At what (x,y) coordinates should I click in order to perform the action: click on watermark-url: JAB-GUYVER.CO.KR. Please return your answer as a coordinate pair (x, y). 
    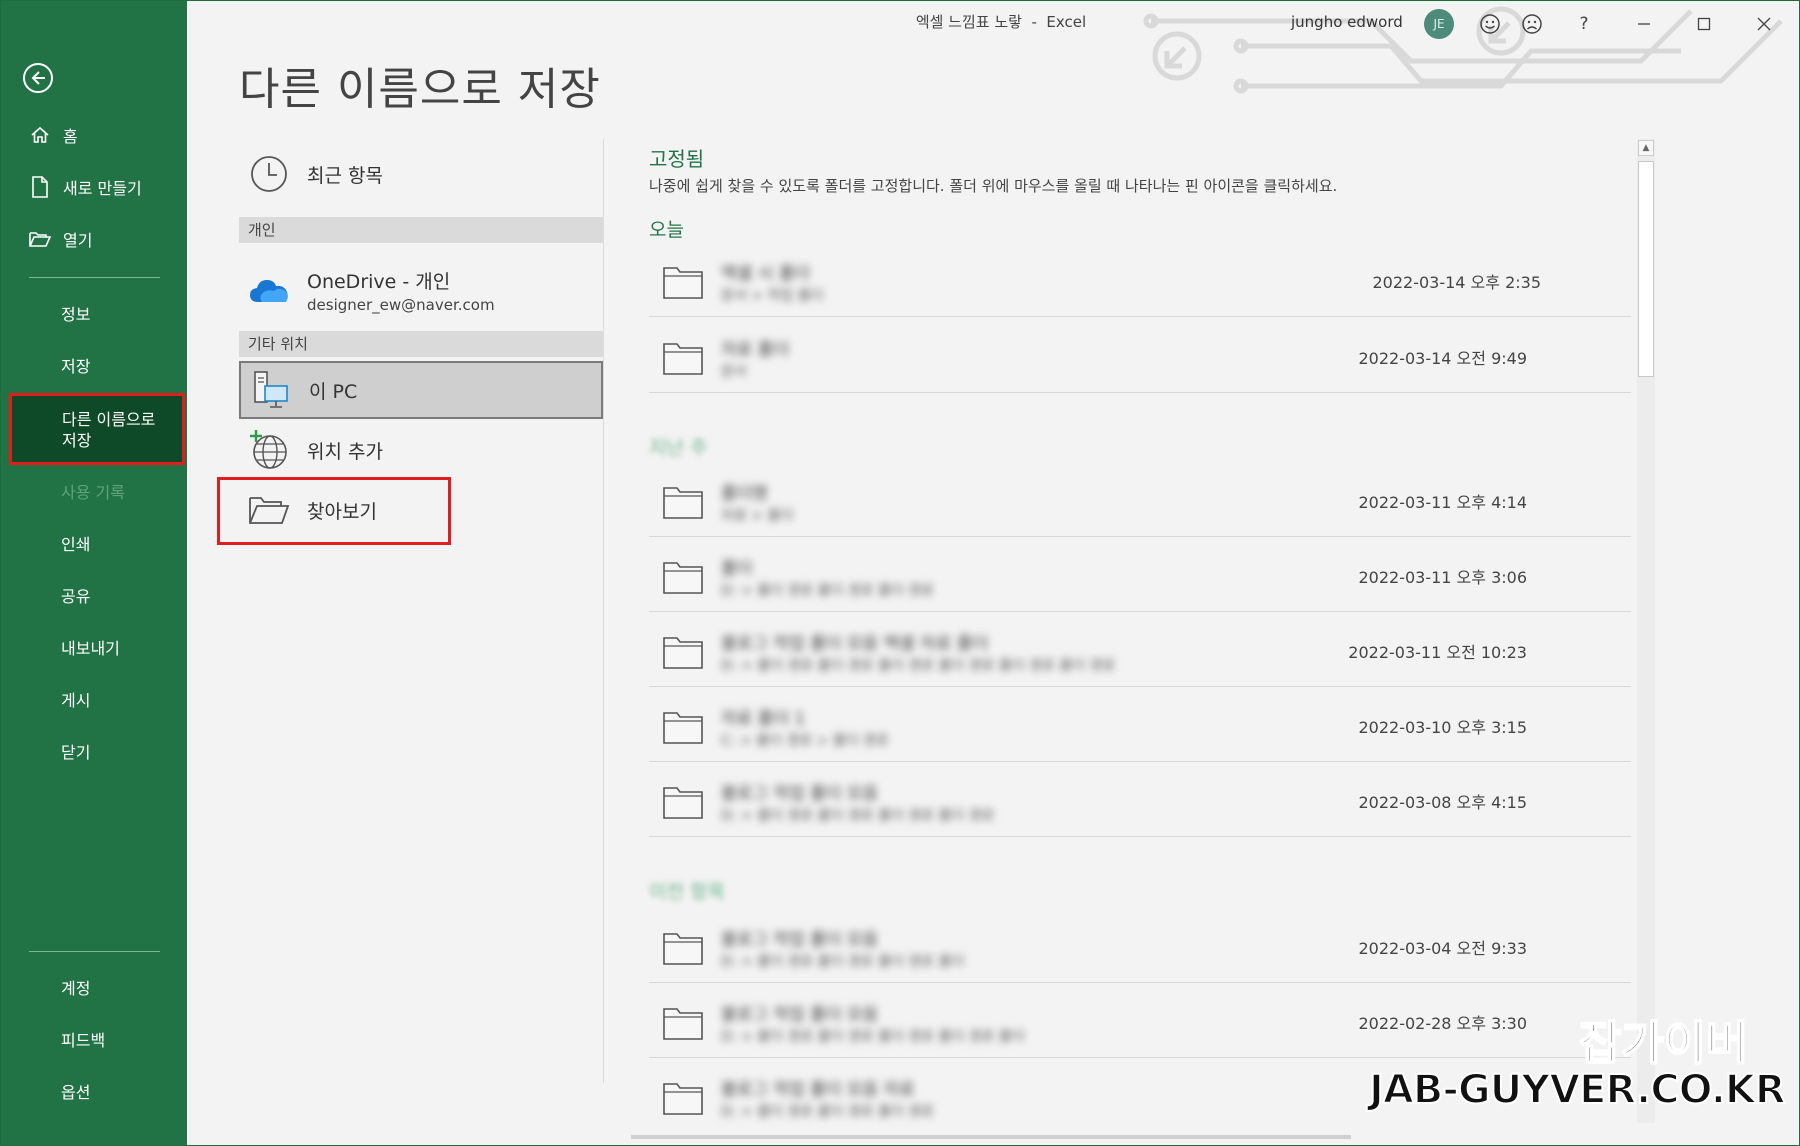
    Looking at the image, I should click on (1577, 1090).